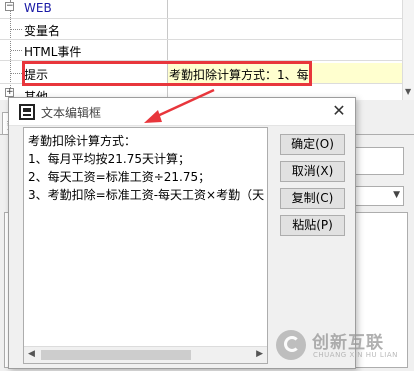 The image size is (414, 371). I want to click on editor-line: 考勤扣除计算方式：, so click(82, 141).